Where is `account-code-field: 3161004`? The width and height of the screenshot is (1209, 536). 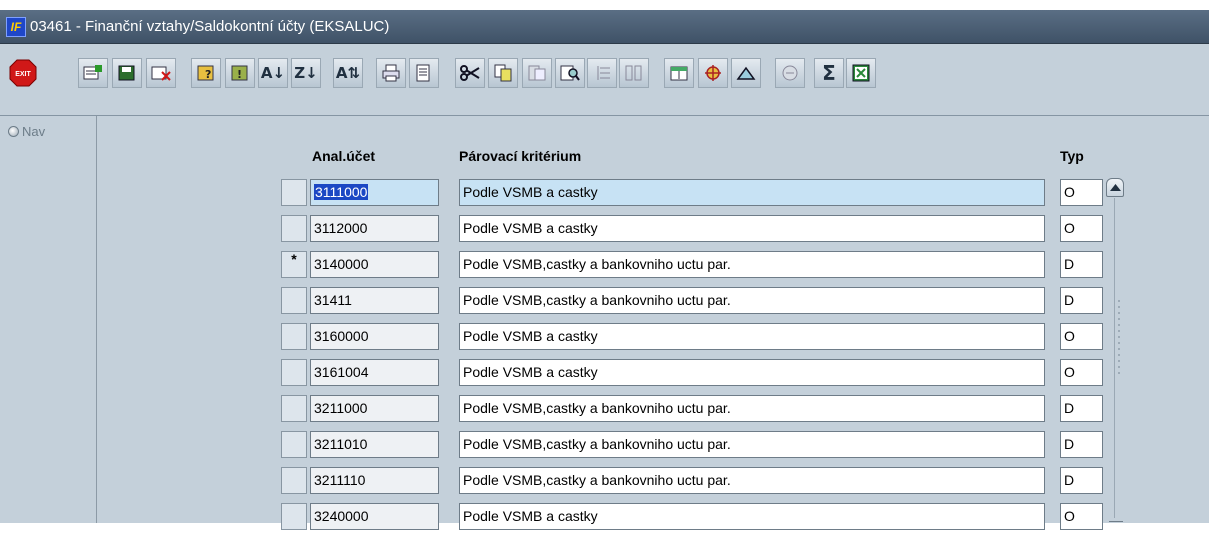 account-code-field: 3161004 is located at coordinates (374, 372).